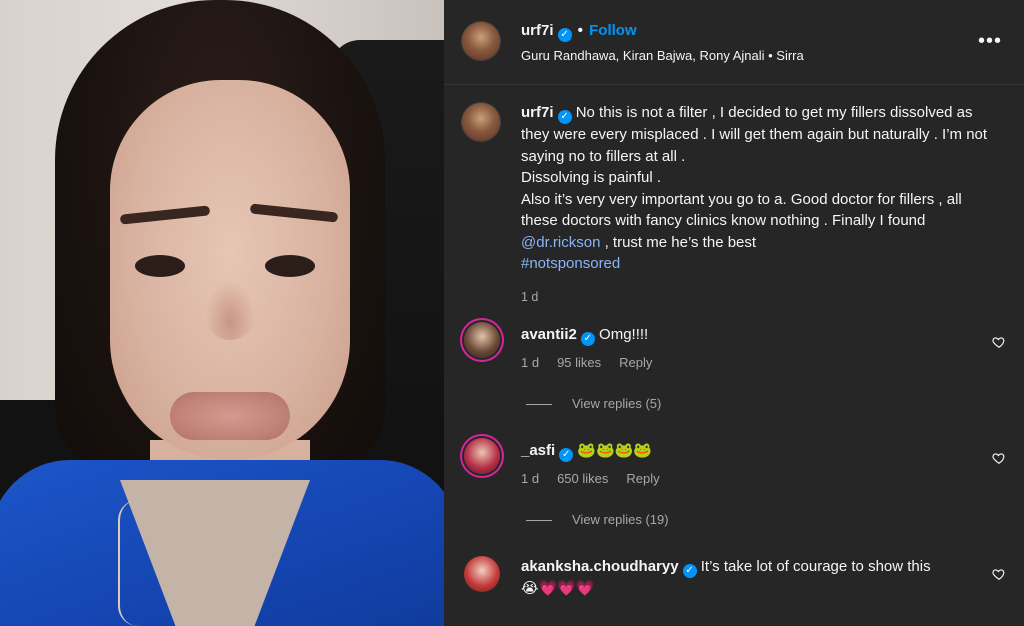  Describe the element at coordinates (582, 478) in the screenshot. I see `comment-likes: 650 likes` at that location.